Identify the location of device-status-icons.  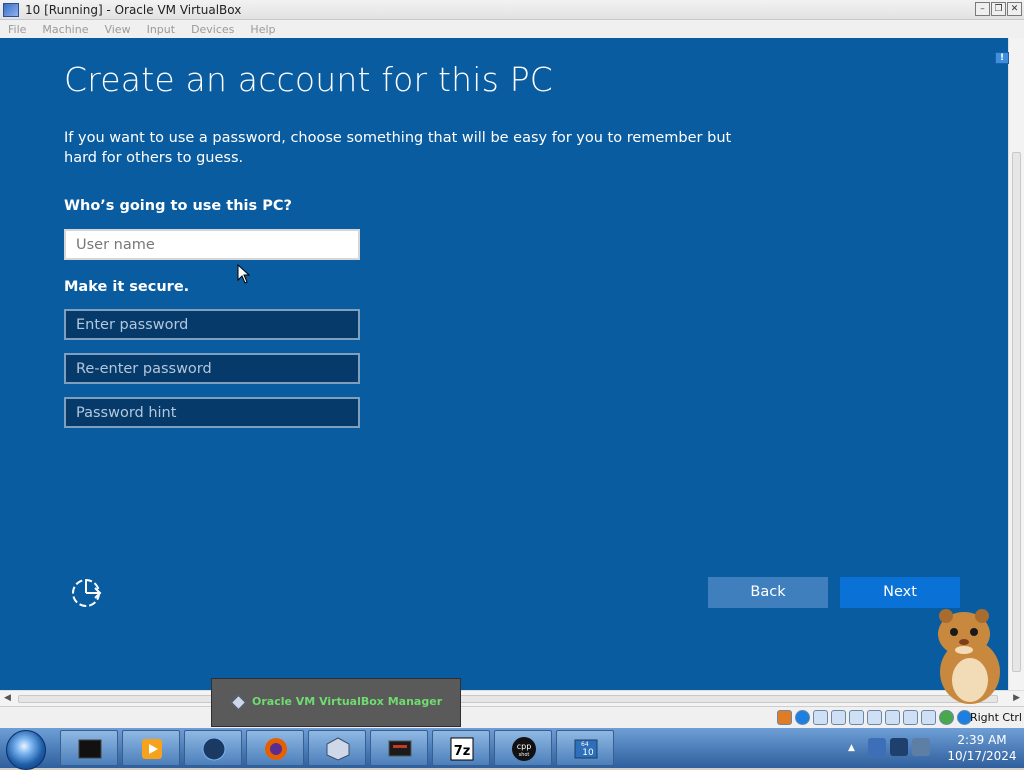
(874, 717).